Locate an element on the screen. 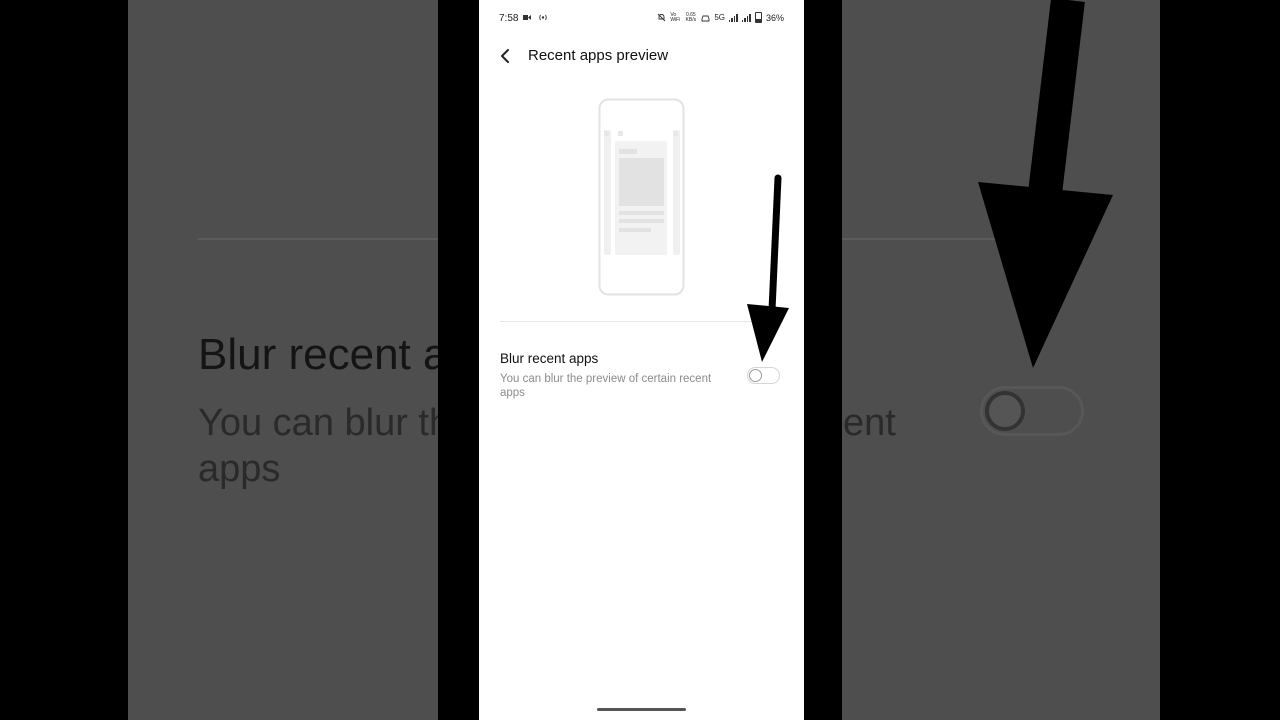 This screenshot has height=720, width=1280. chevron-left-icon is located at coordinates (505, 56).